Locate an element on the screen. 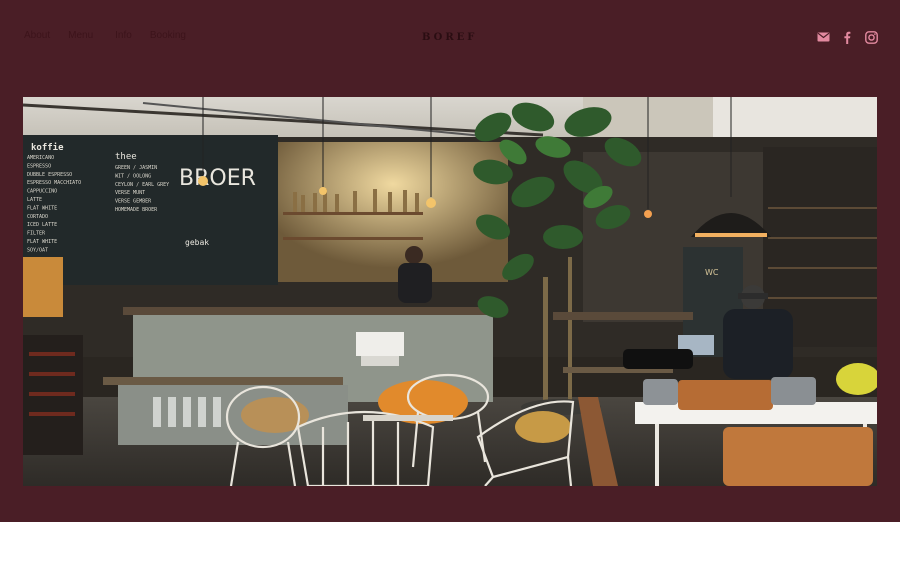 The height and width of the screenshot is (562, 900). chalk-menu-left-line: AMERICANO is located at coordinates (40, 158).